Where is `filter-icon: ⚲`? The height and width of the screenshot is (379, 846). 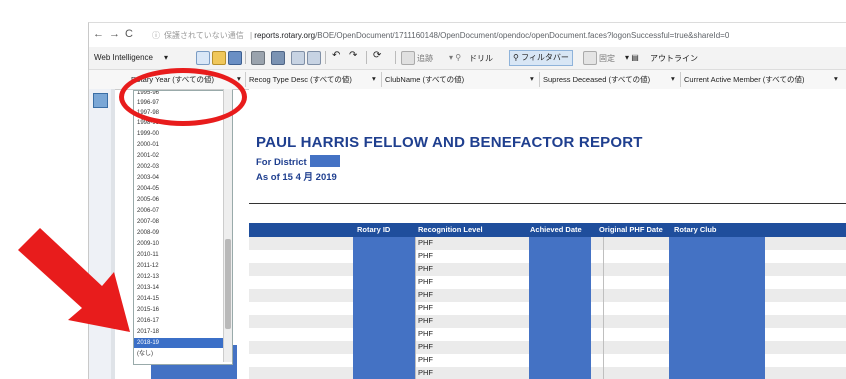 filter-icon: ⚲ is located at coordinates (517, 57).